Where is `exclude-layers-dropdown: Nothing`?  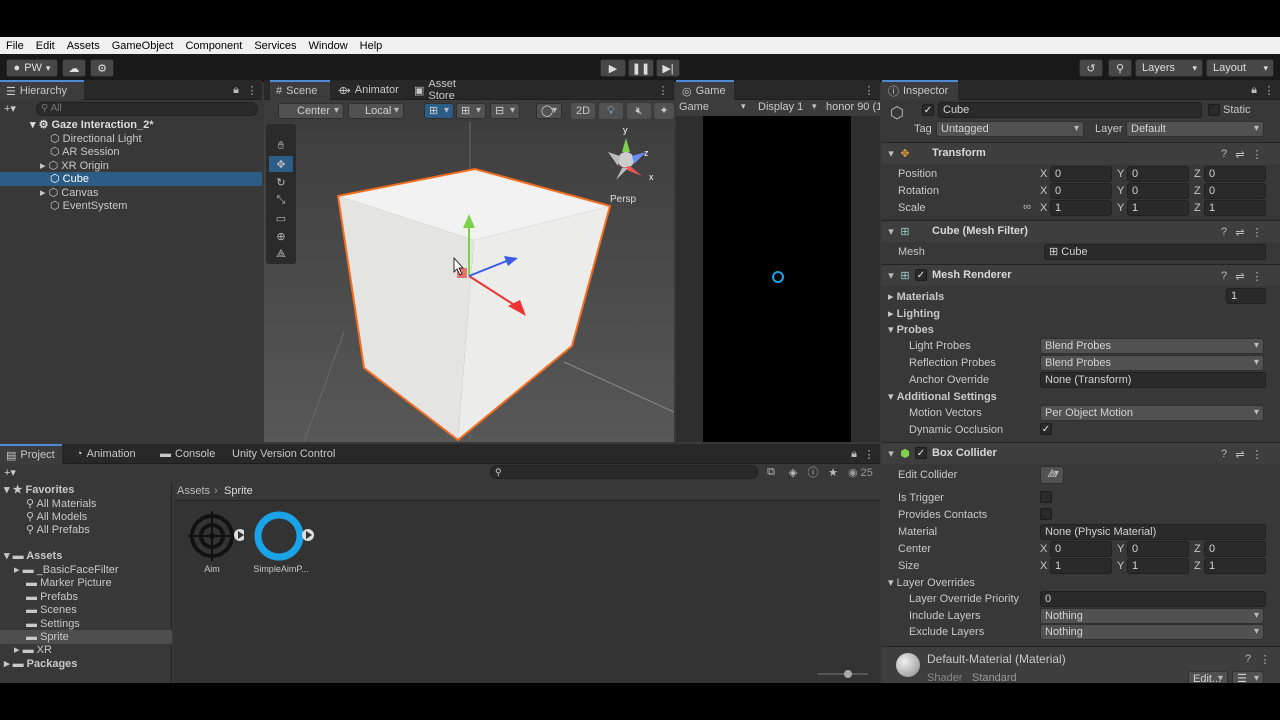
exclude-layers-dropdown: Nothing is located at coordinates (1152, 632).